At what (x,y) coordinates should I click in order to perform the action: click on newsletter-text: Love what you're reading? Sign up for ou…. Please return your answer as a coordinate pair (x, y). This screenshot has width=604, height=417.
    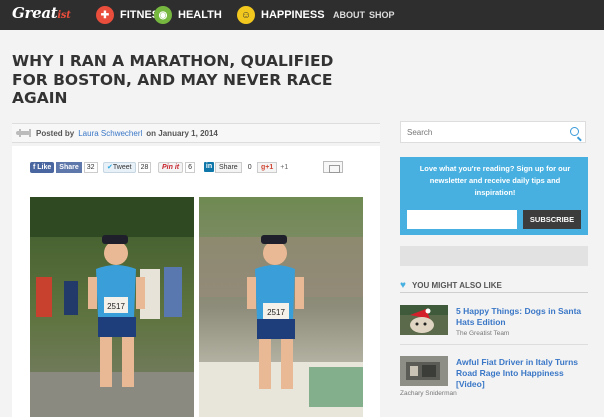
    Looking at the image, I should click on (495, 180).